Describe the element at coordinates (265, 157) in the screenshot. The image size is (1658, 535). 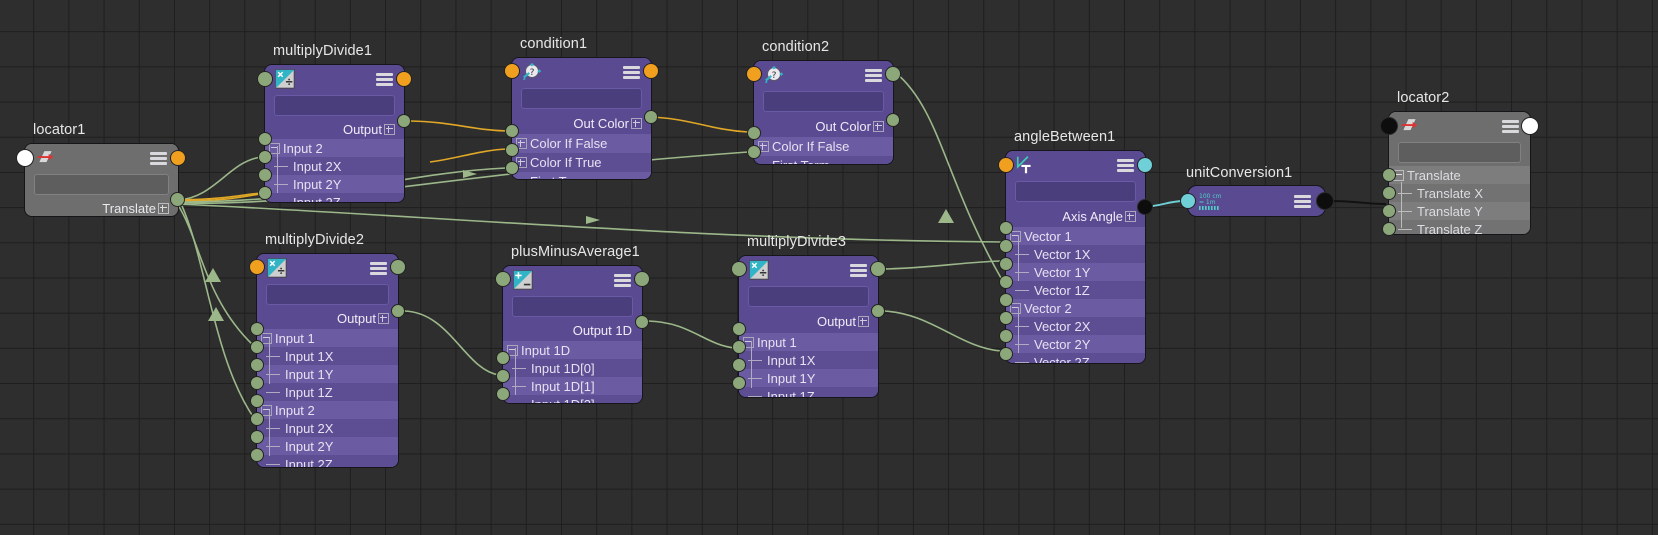
I see `port-md1-input2x` at that location.